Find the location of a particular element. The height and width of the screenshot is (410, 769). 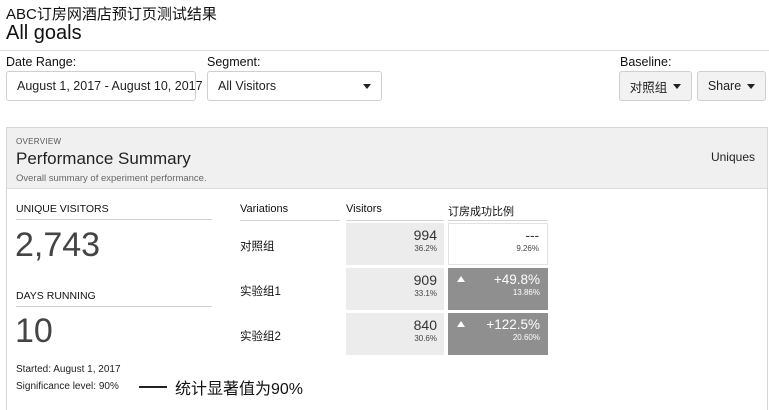

baseline-value: 对照组 is located at coordinates (648, 87).